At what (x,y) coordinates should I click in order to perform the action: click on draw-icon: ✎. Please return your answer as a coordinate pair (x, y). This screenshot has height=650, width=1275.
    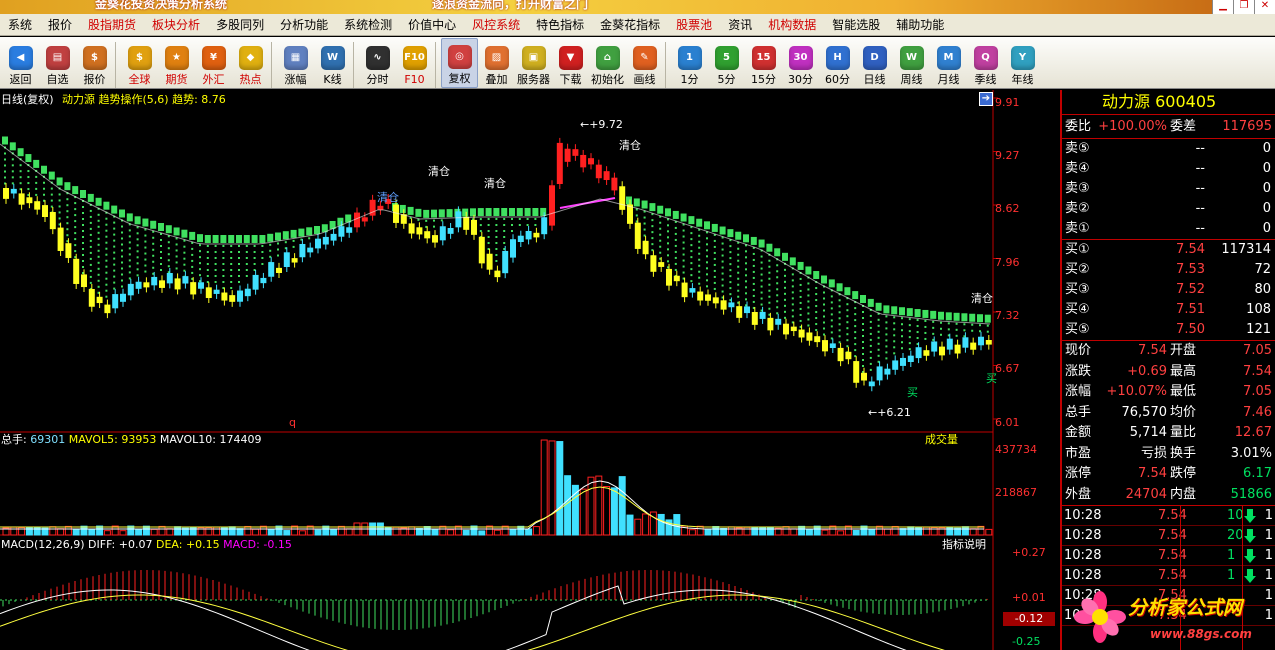
    Looking at the image, I should click on (644, 58).